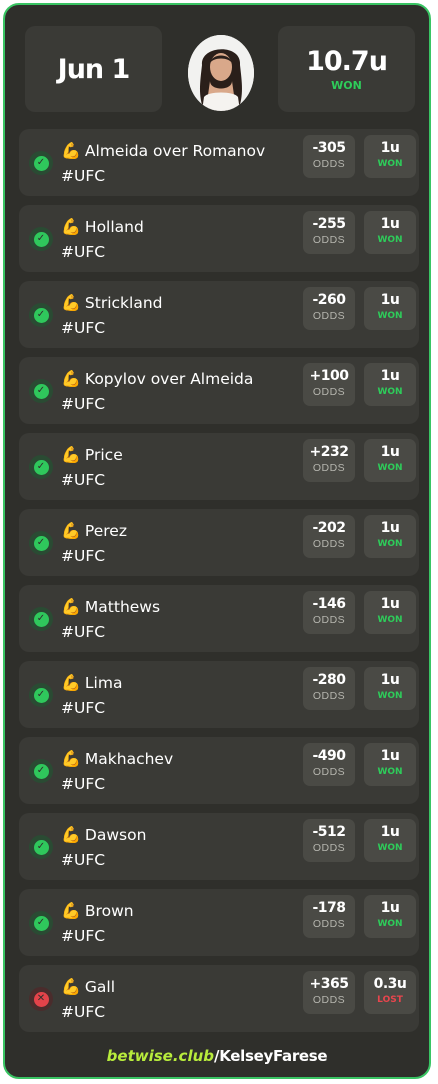 This screenshot has width=438, height=1084. I want to click on bet-pick: Dawson, so click(115, 835).